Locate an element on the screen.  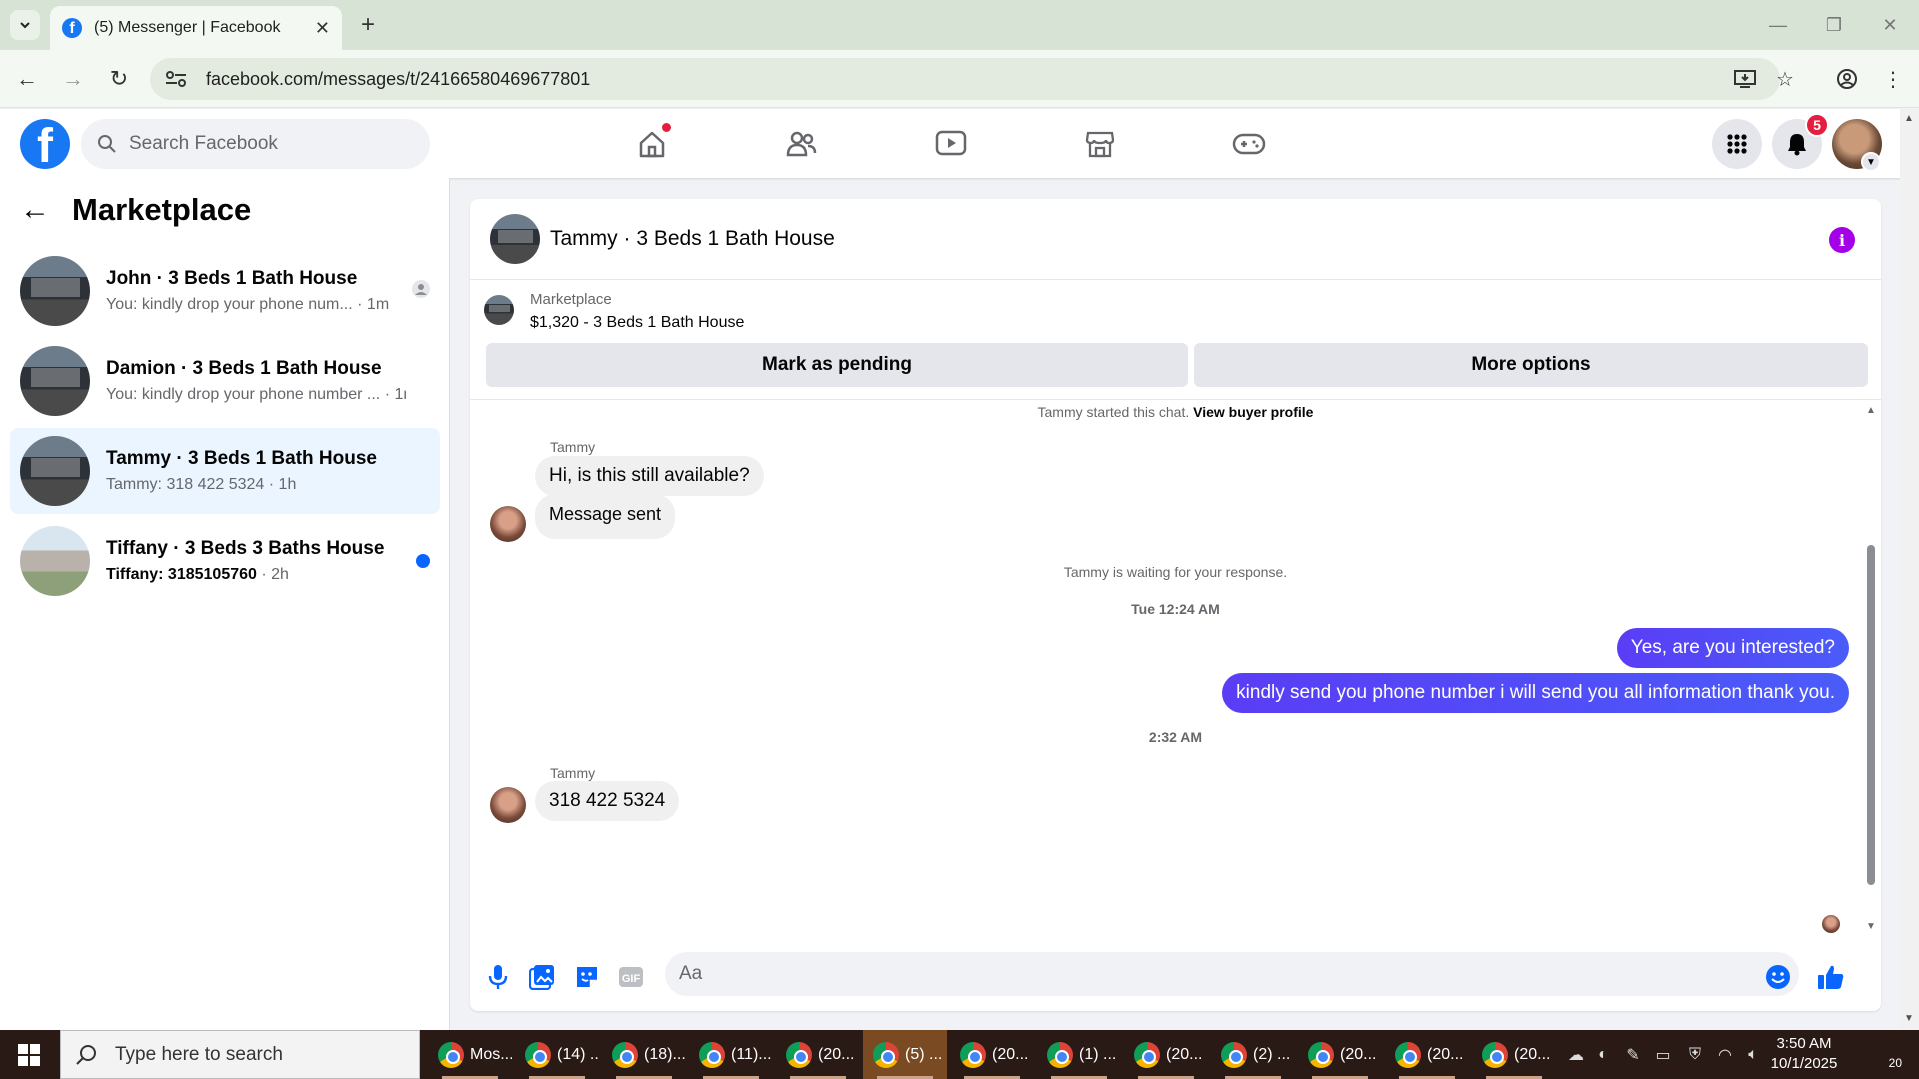
chevron-down-icon is located at coordinates (25, 25).